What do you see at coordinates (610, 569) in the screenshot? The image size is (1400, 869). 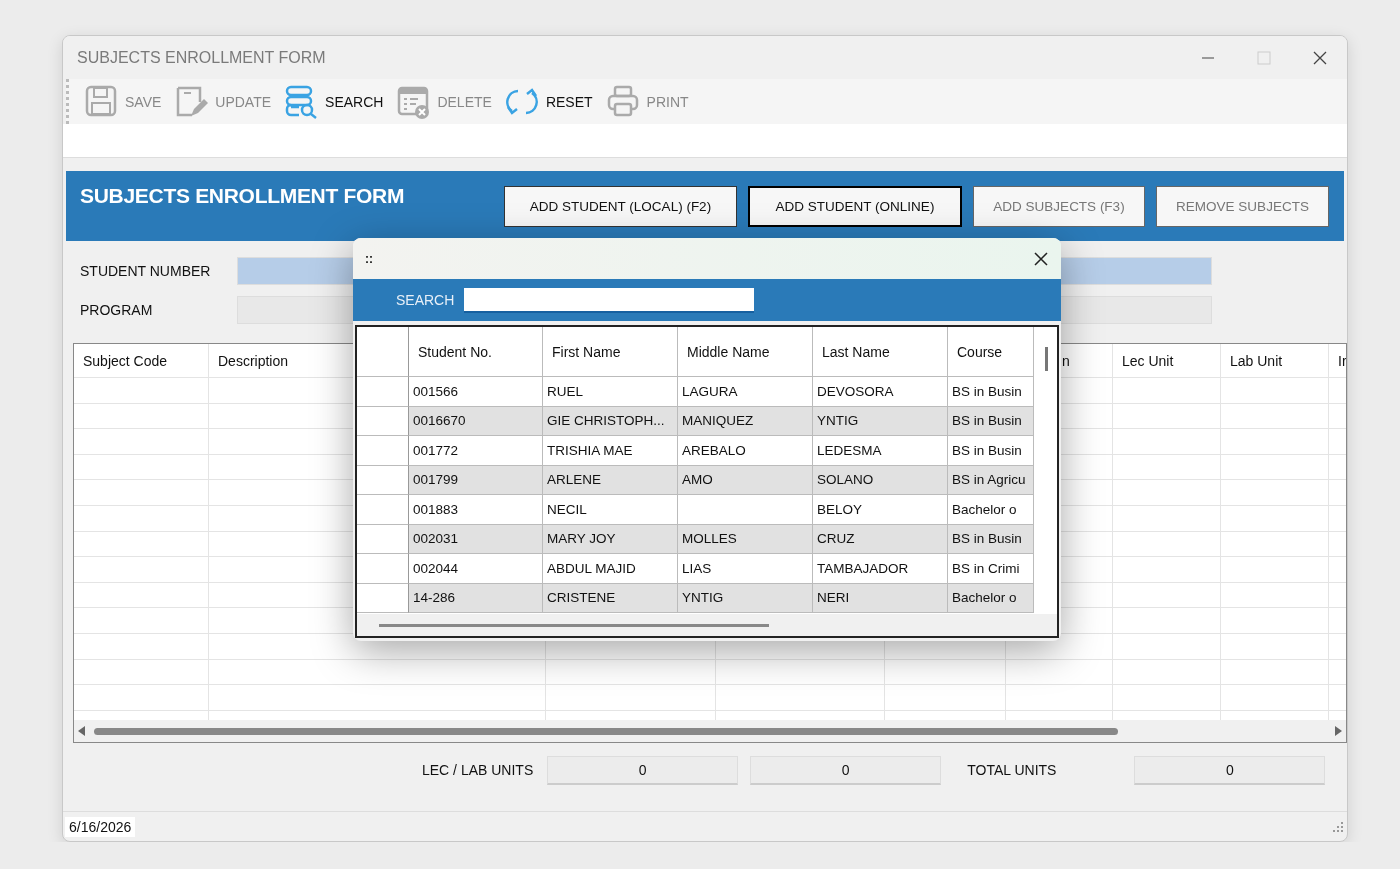 I see `table-cell: ABDUL MAJID` at bounding box center [610, 569].